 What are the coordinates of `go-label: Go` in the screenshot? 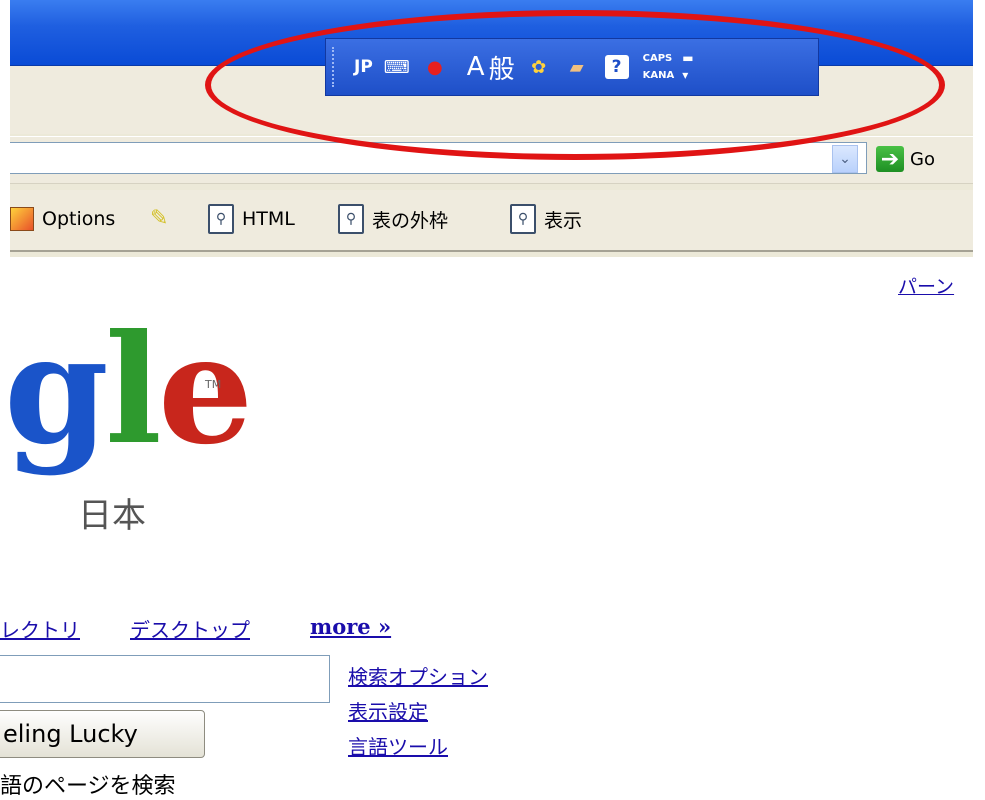 It's located at (922, 159).